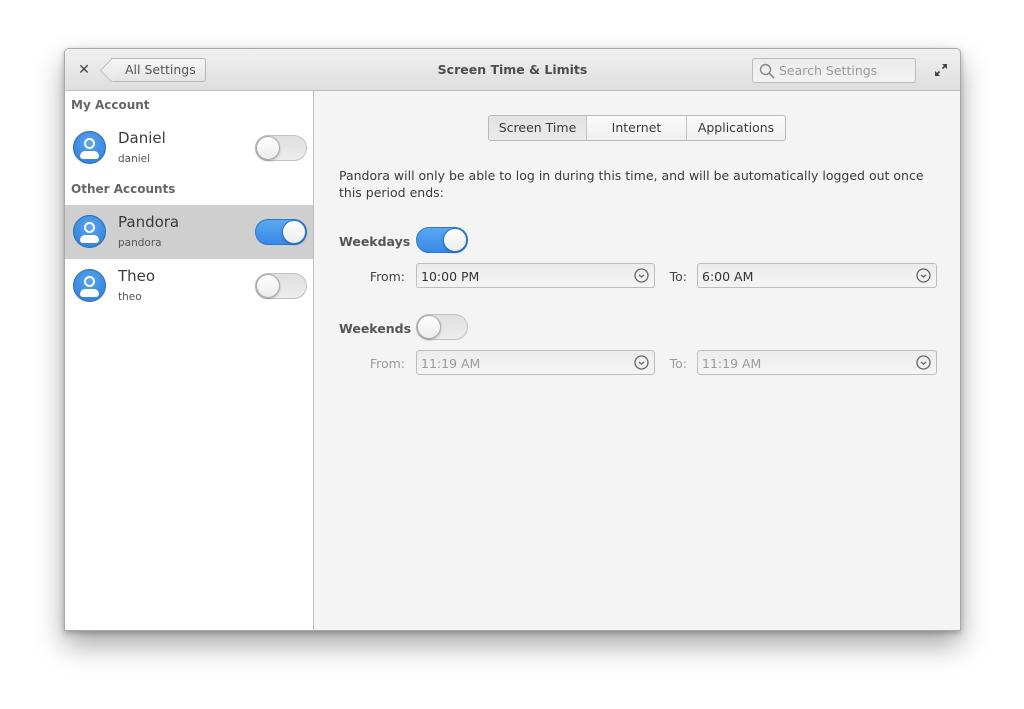 The height and width of the screenshot is (709, 1024). What do you see at coordinates (123, 189) in the screenshot?
I see `other-accounts-header: Other Accounts` at bounding box center [123, 189].